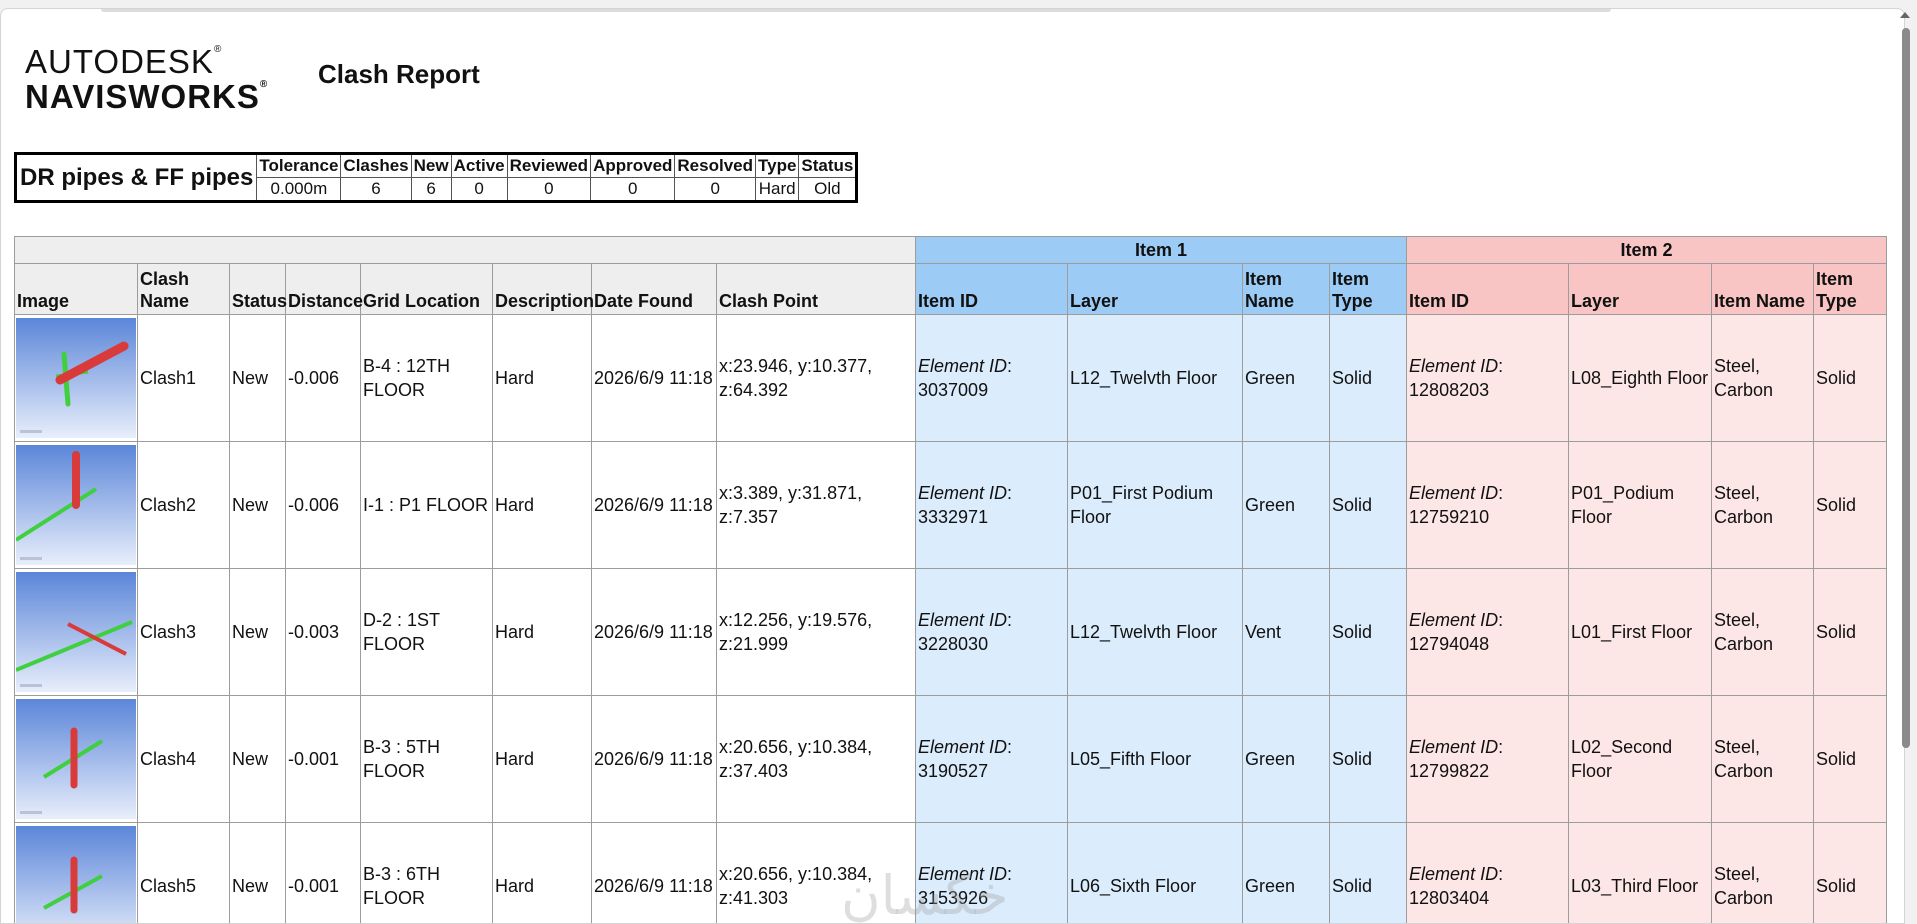 This screenshot has width=1917, height=924. I want to click on item1-id-value: 3037009, so click(953, 390).